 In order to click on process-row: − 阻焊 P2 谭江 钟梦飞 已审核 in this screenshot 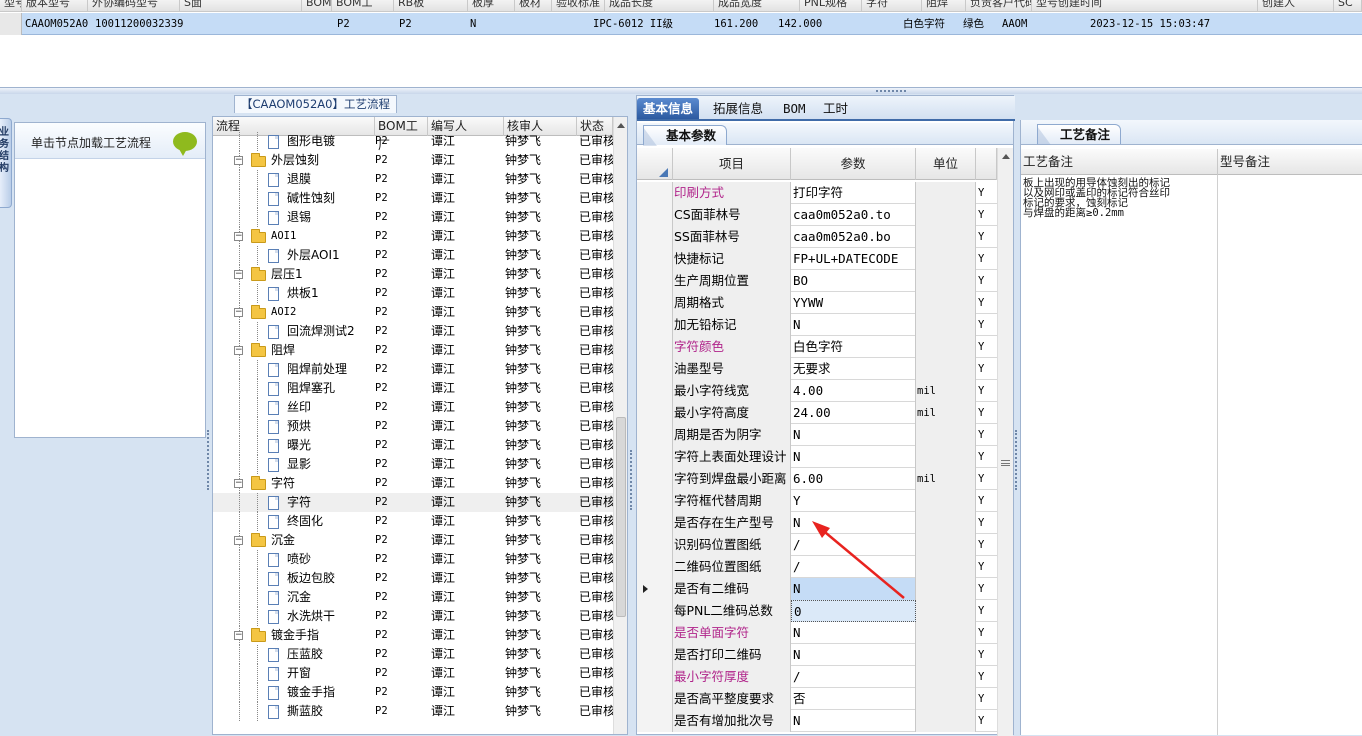, I will do `click(413, 350)`.